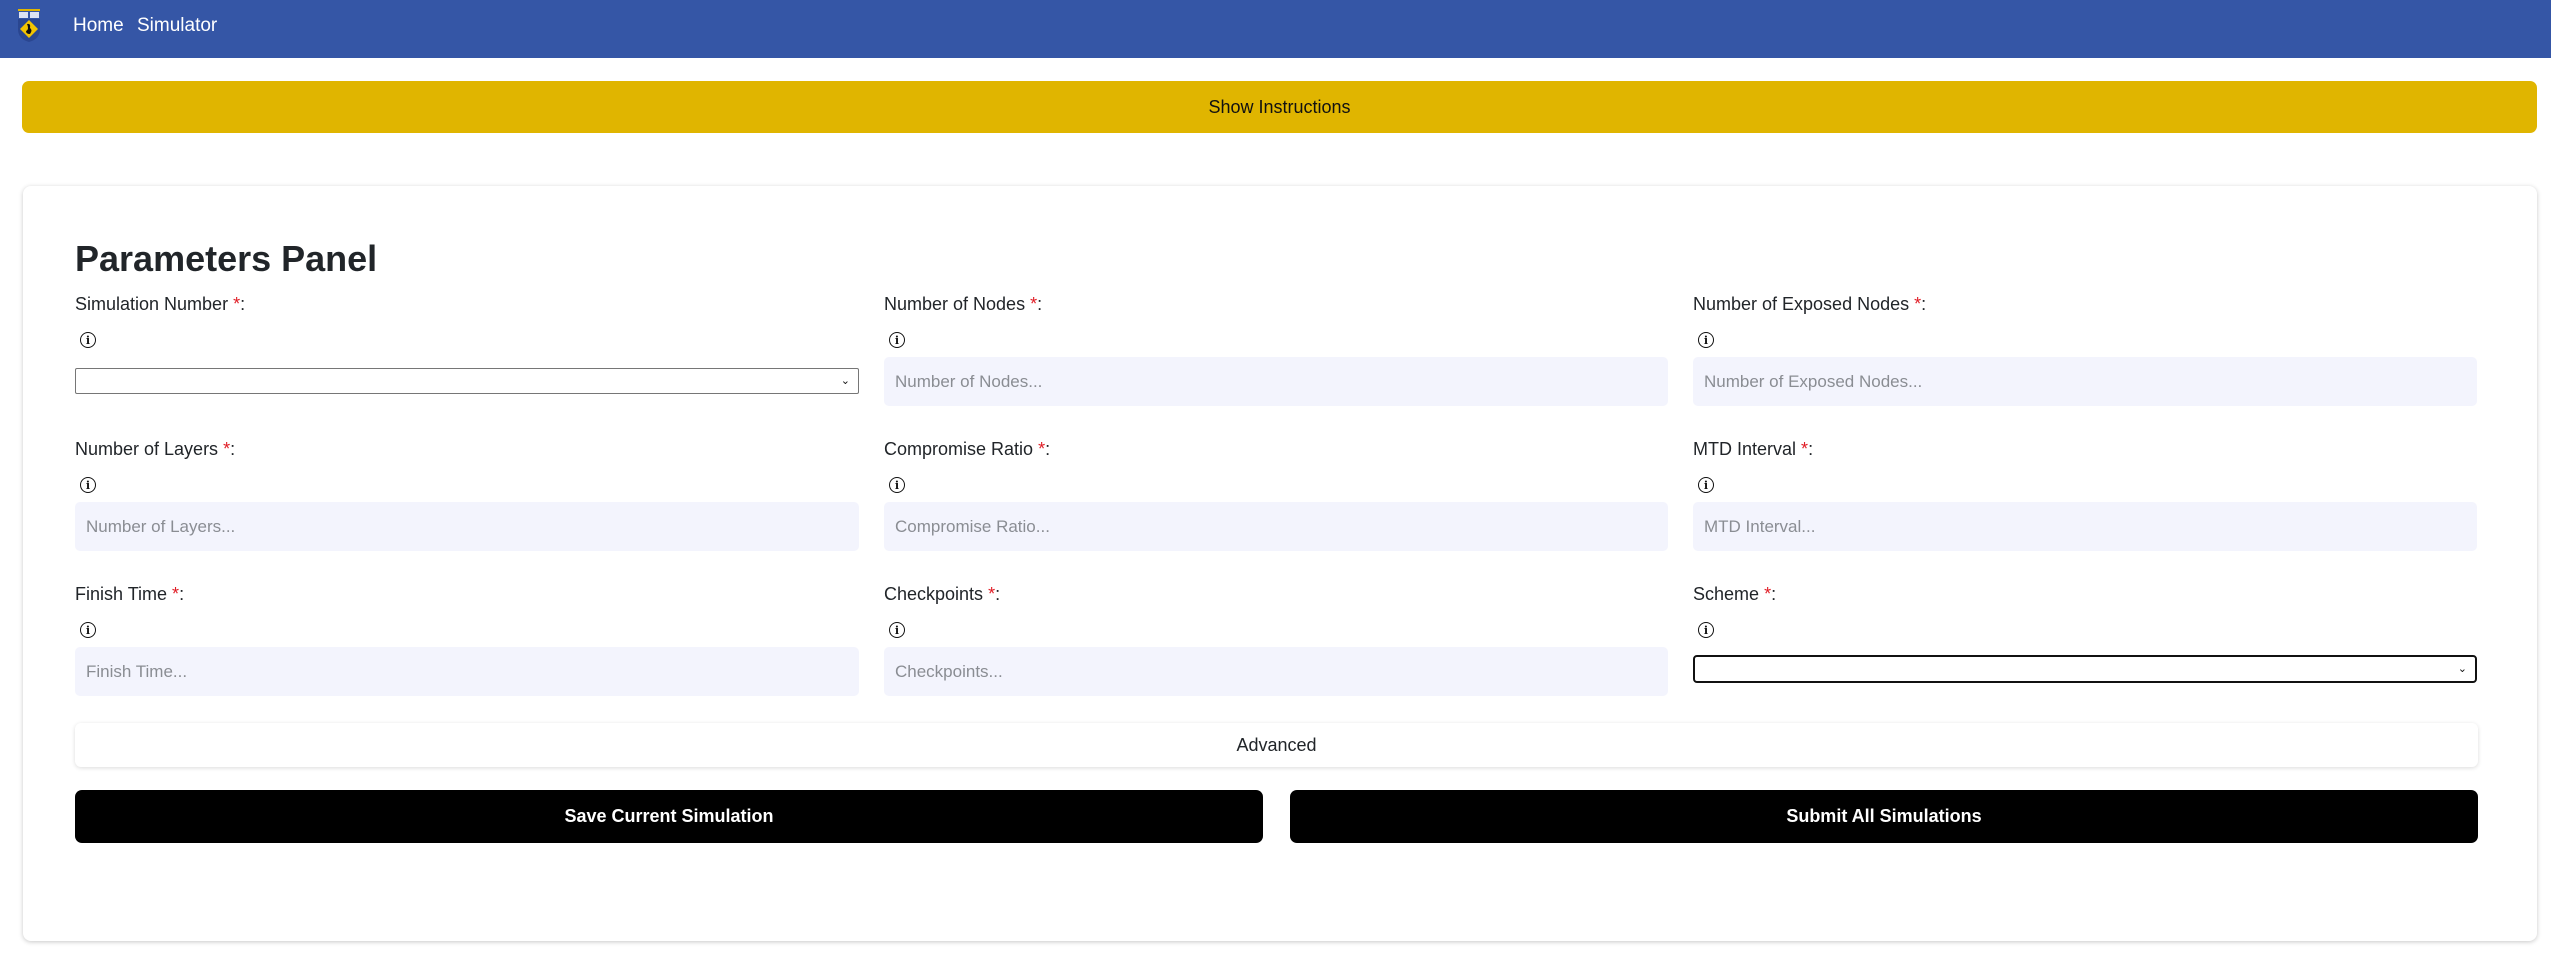 The width and height of the screenshot is (2551, 956). I want to click on finish-time-input, so click(467, 671).